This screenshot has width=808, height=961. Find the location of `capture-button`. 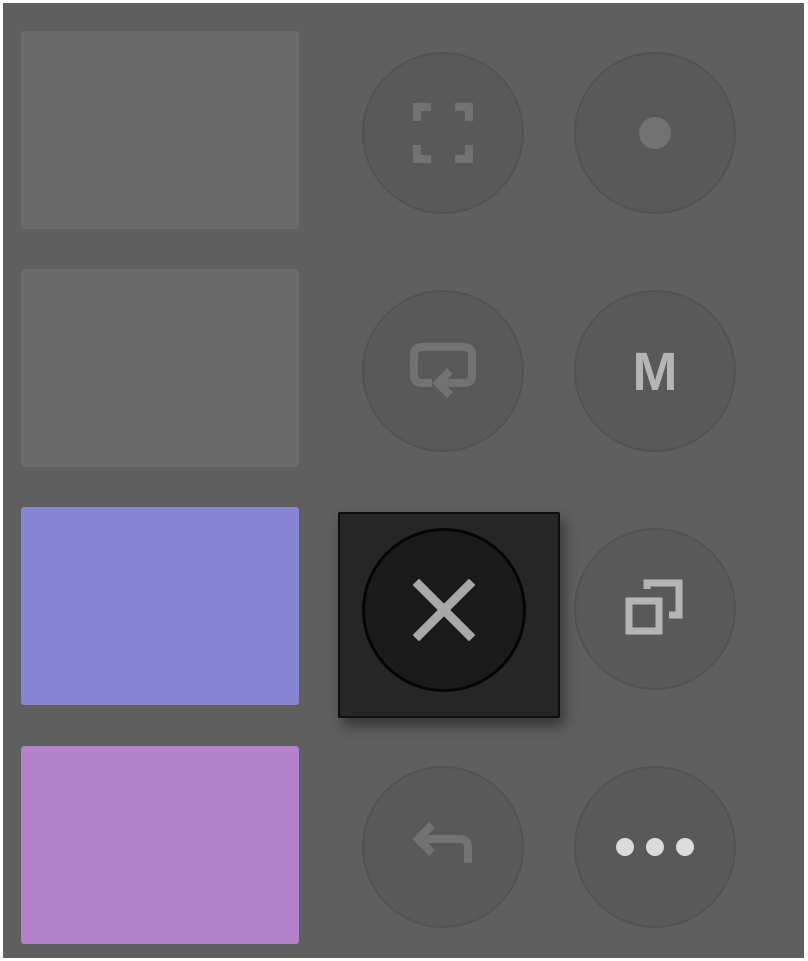

capture-button is located at coordinates (443, 133).